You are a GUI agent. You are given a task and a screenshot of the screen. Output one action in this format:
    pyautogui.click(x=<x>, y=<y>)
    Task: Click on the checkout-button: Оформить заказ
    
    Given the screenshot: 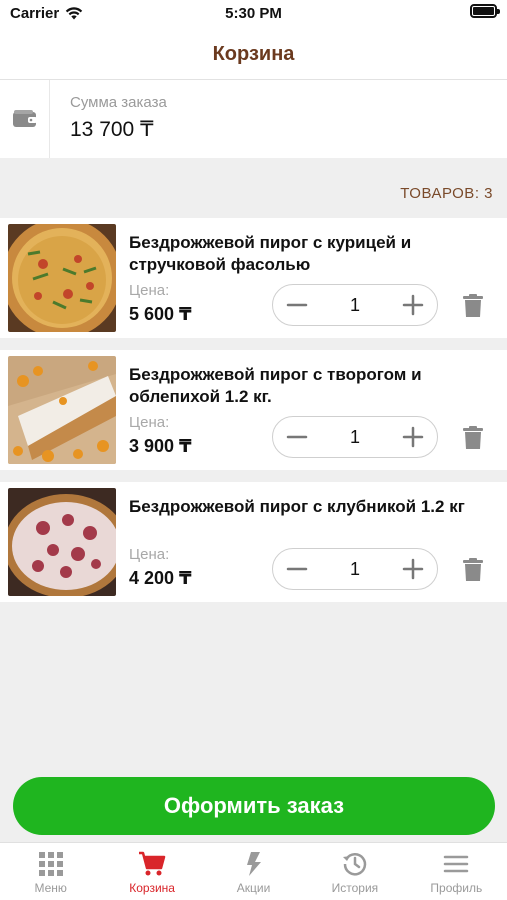 What is the action you would take?
    pyautogui.click(x=254, y=806)
    